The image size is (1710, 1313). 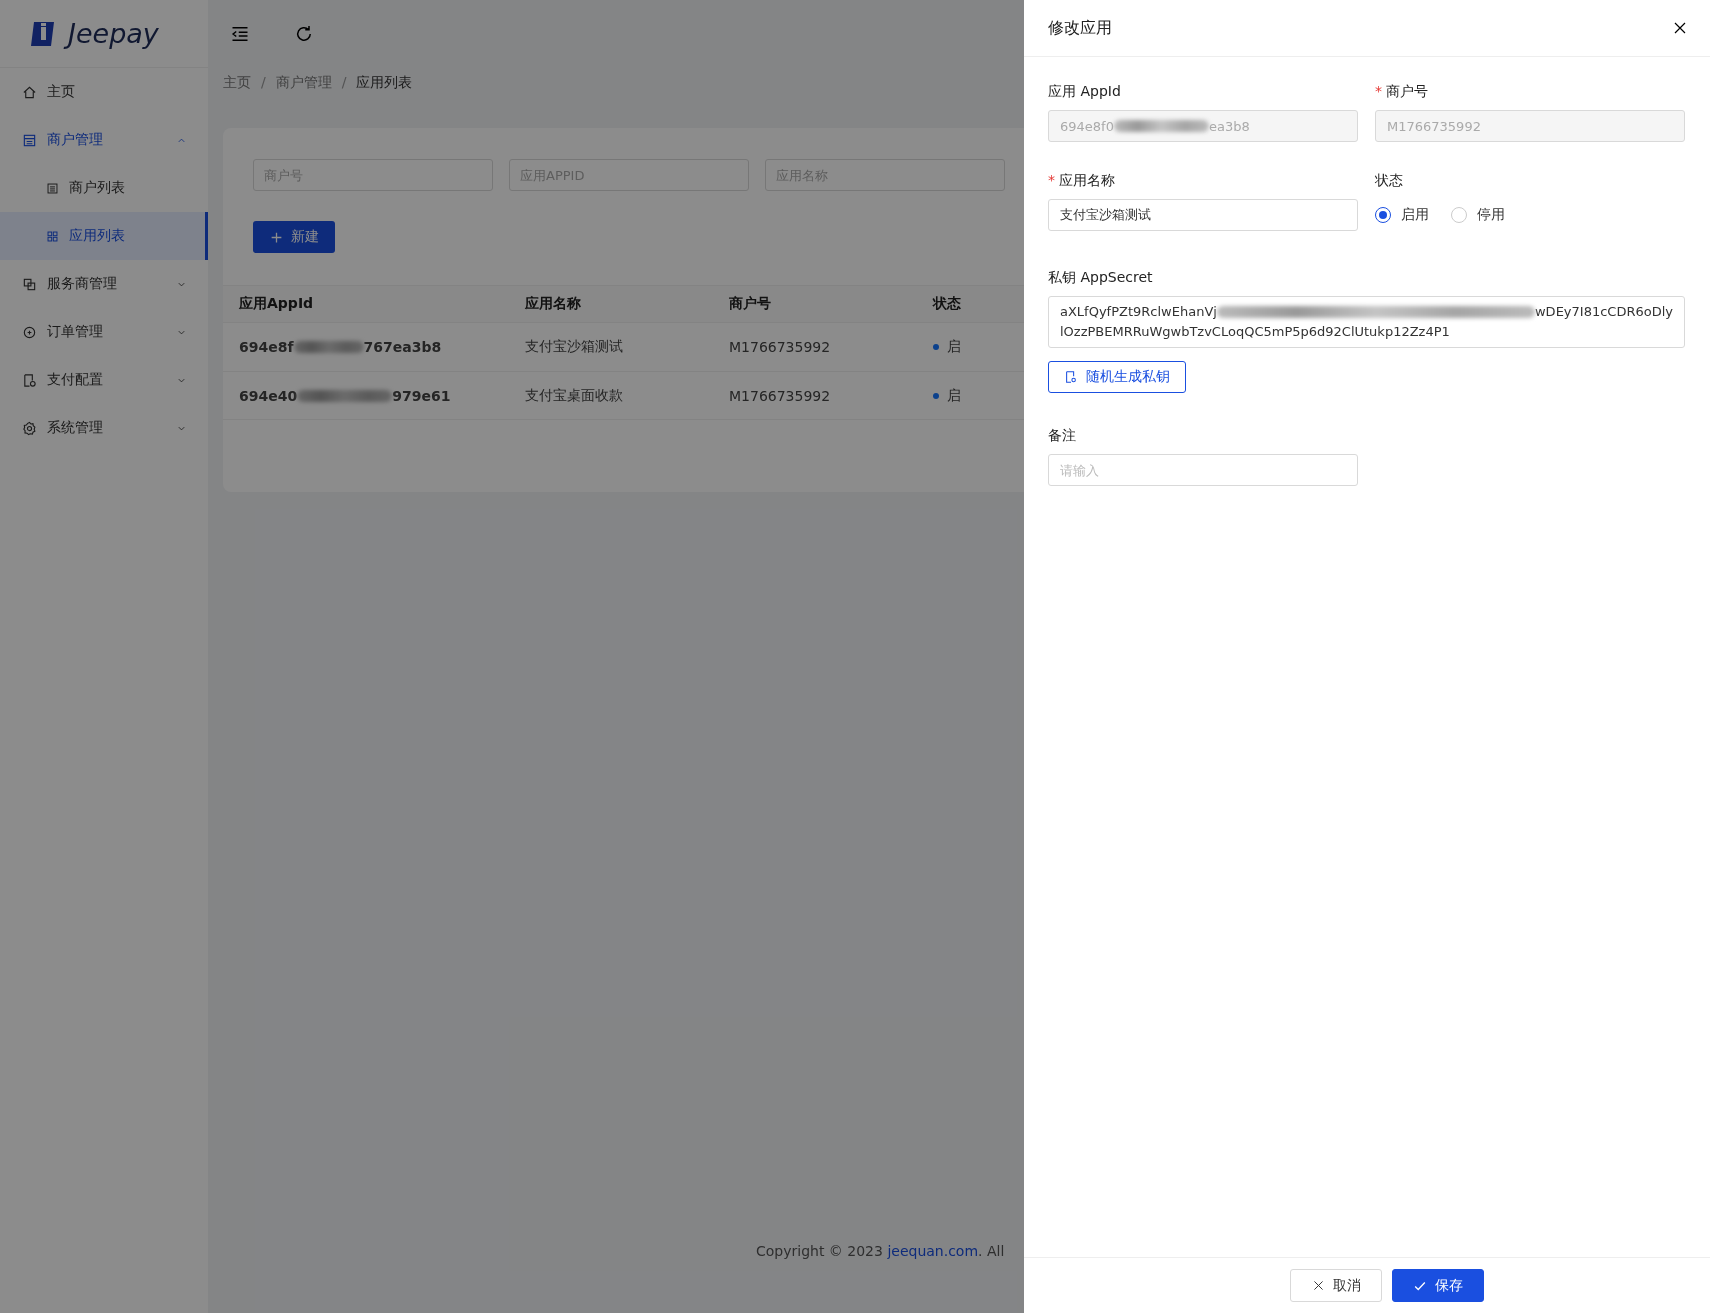 What do you see at coordinates (1389, 181) in the screenshot?
I see `field-label: 状态` at bounding box center [1389, 181].